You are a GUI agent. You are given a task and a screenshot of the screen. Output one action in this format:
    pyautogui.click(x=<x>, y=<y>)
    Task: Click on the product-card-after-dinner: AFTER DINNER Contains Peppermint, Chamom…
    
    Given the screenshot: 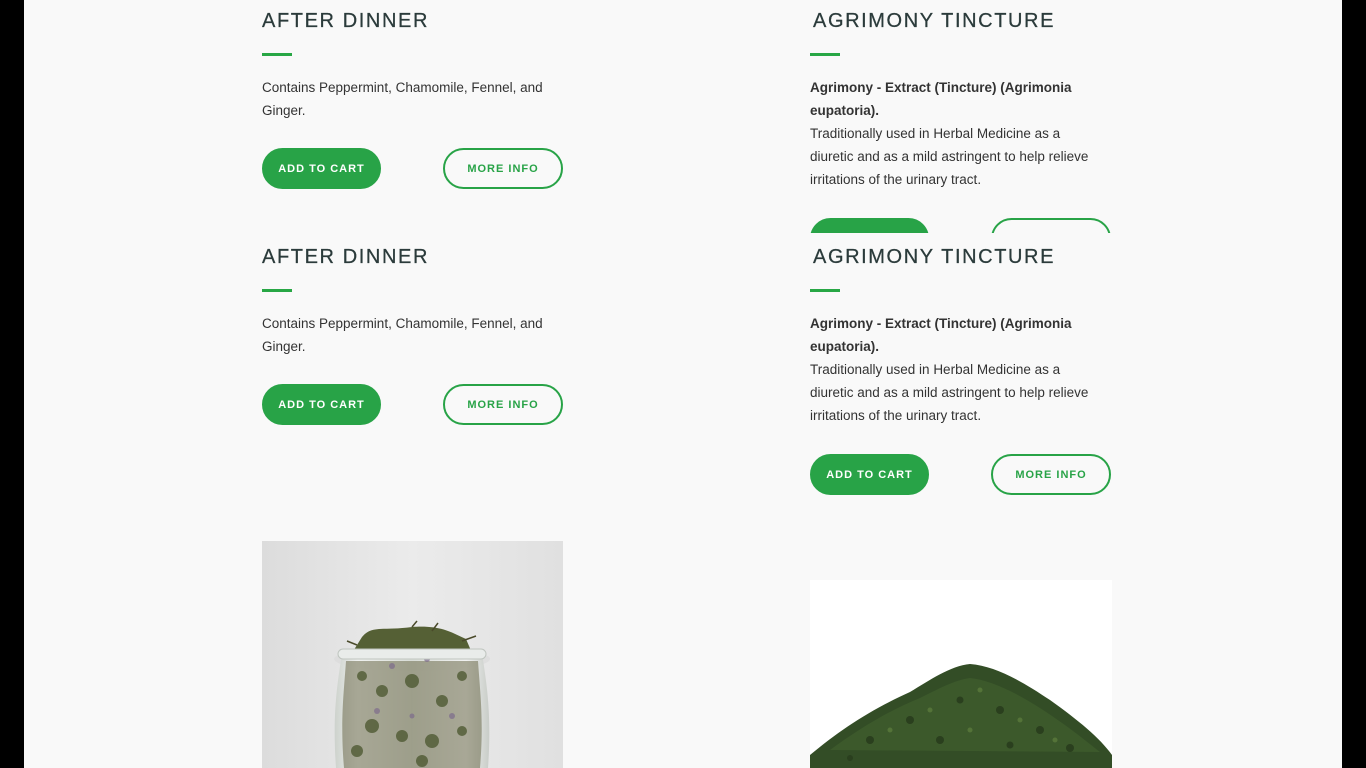 What is the action you would take?
    pyautogui.click(x=422, y=336)
    